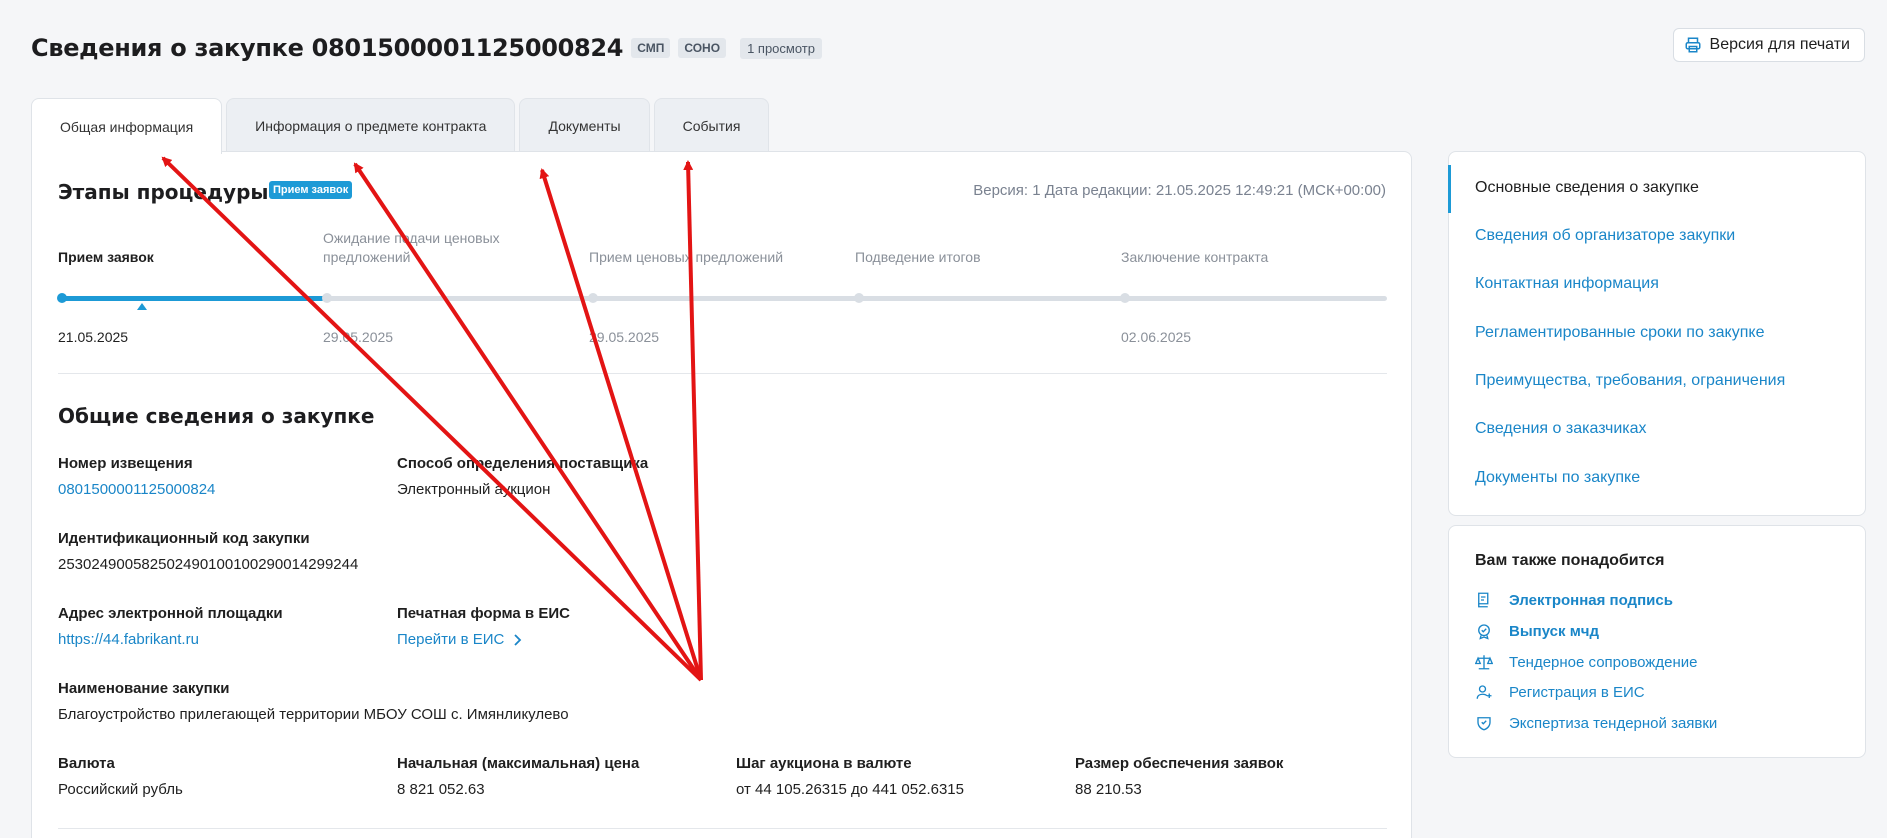  What do you see at coordinates (1561, 429) in the screenshot?
I see `nav-item-customers: Сведения о заказчиках` at bounding box center [1561, 429].